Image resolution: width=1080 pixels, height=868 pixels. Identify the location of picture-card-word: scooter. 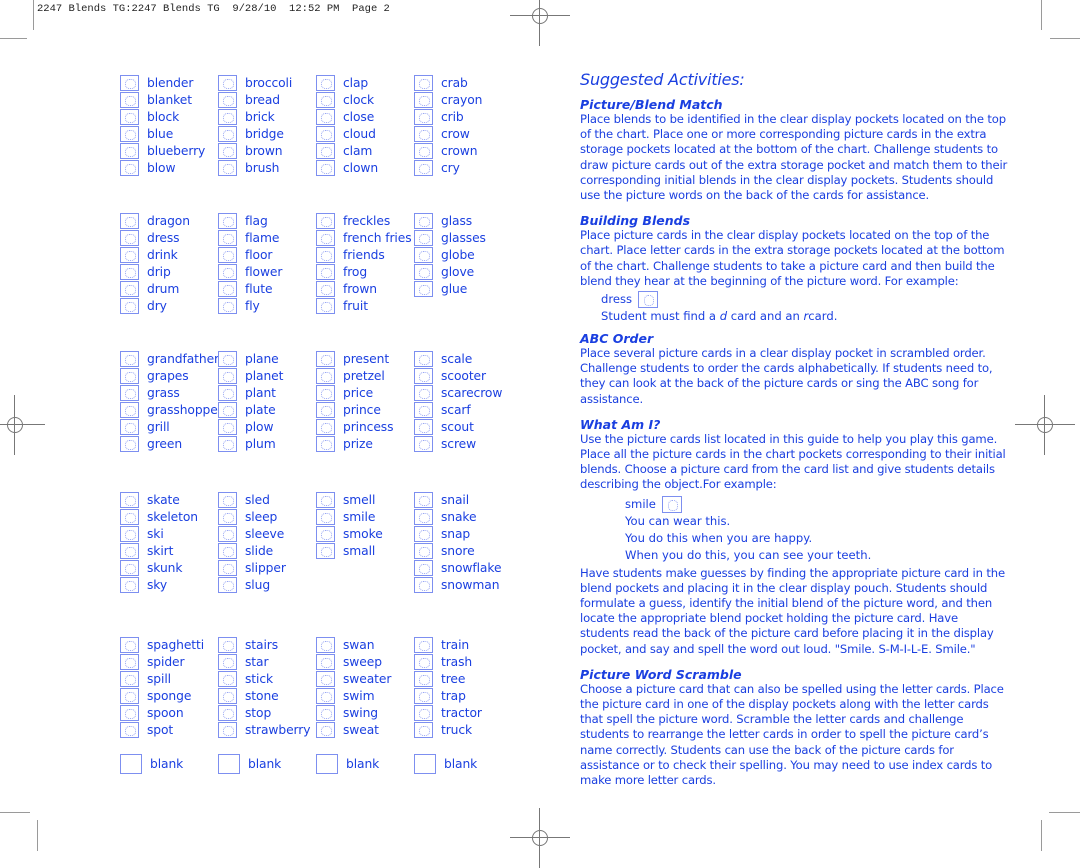
(463, 375).